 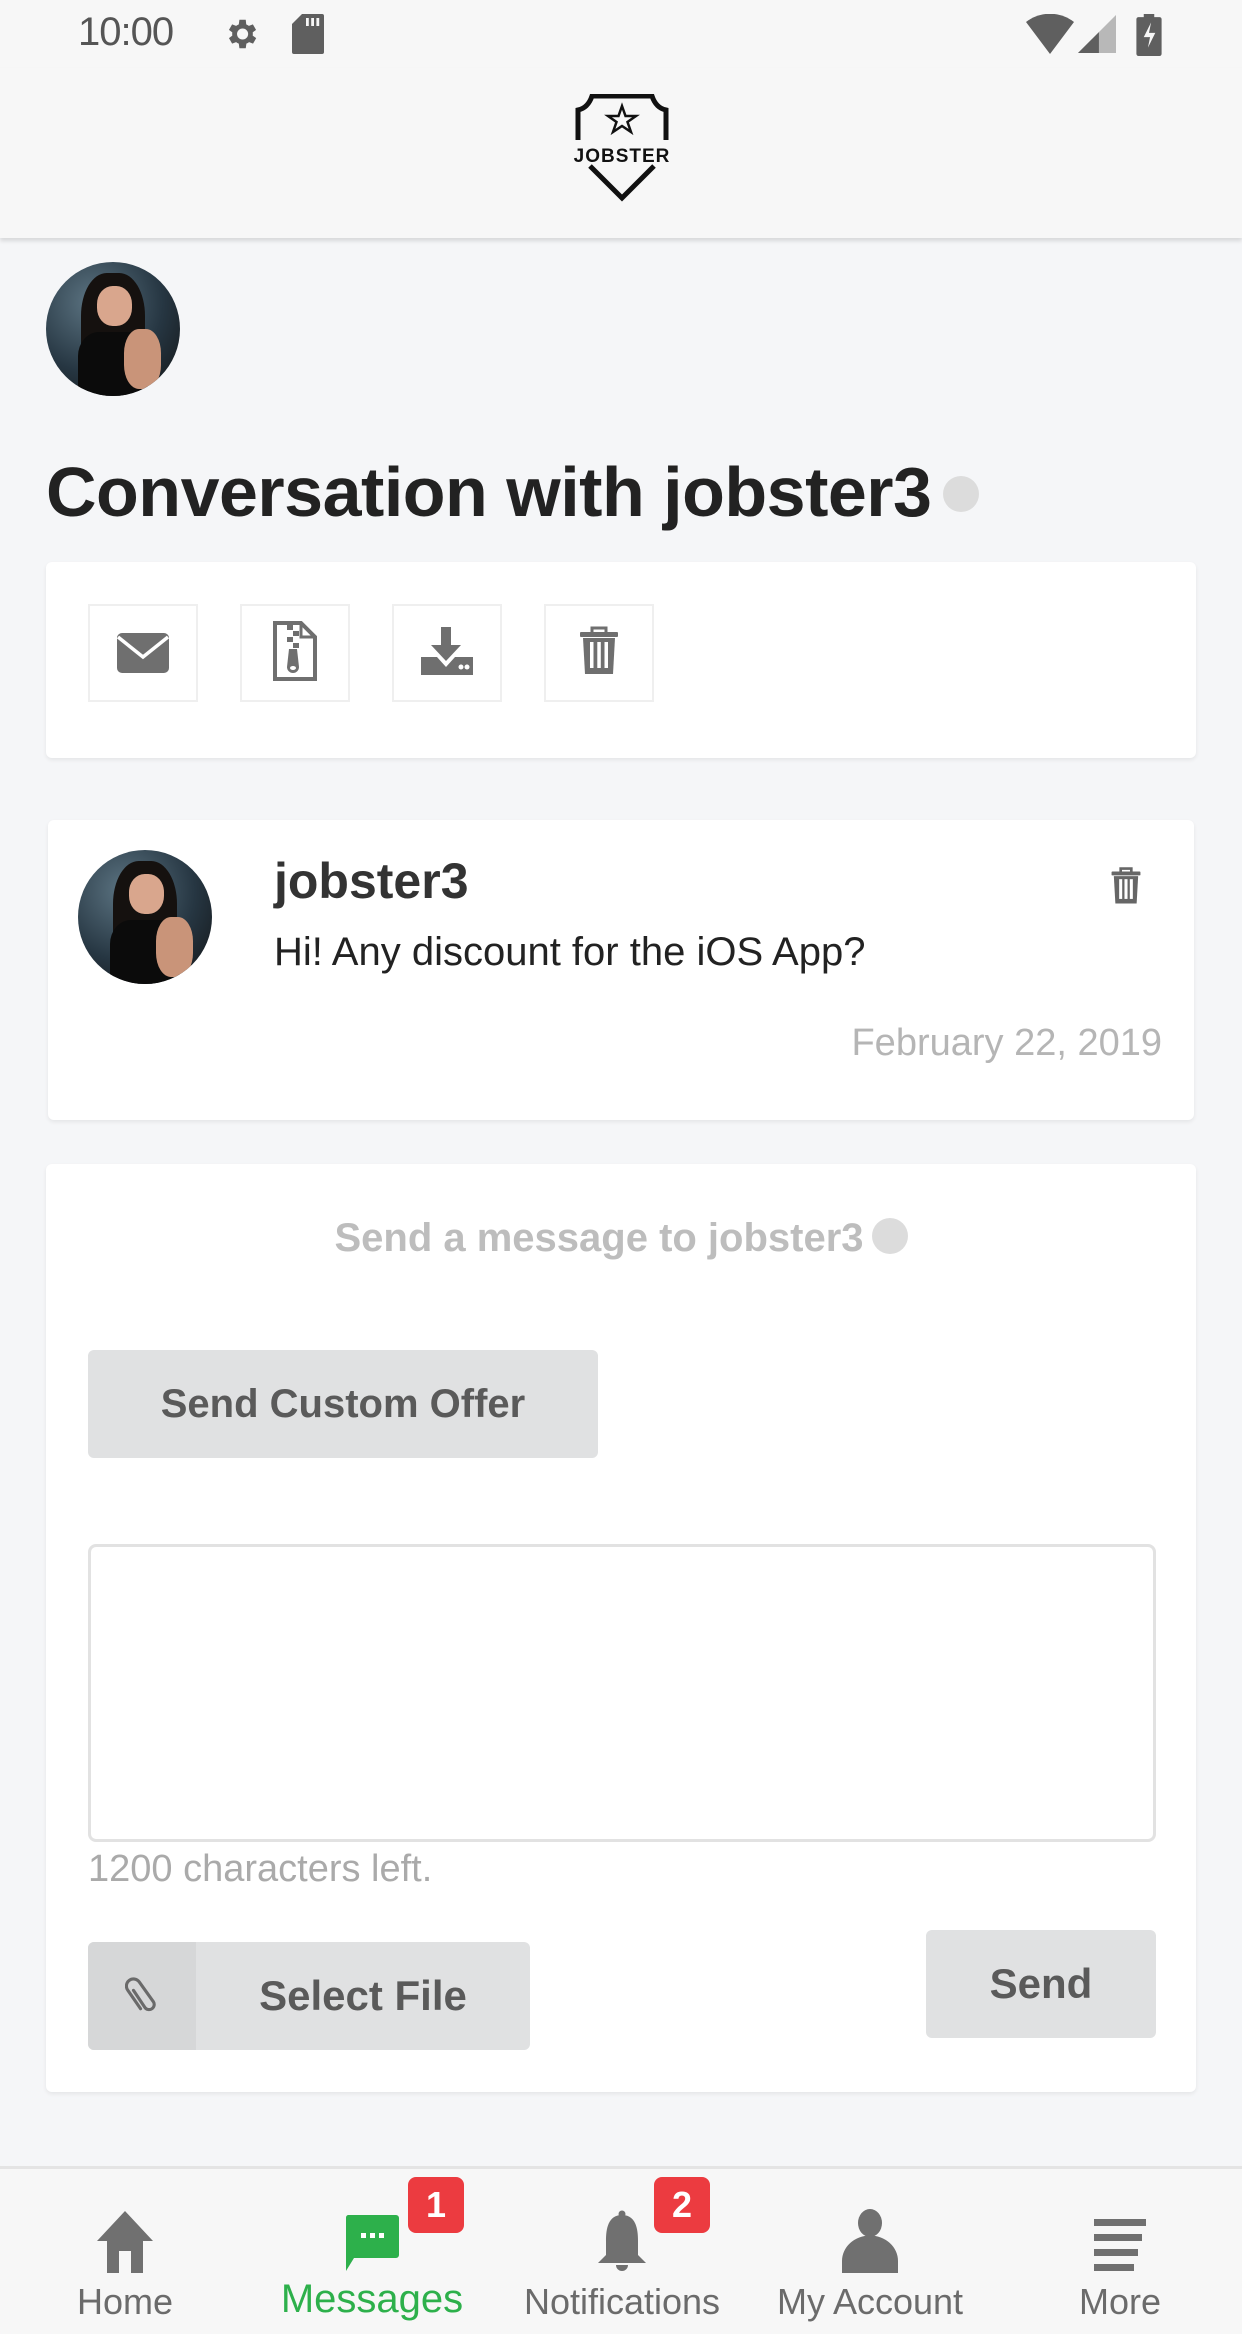 What do you see at coordinates (343, 1404) in the screenshot?
I see `send-custom-offer-button: Send Custom Offer` at bounding box center [343, 1404].